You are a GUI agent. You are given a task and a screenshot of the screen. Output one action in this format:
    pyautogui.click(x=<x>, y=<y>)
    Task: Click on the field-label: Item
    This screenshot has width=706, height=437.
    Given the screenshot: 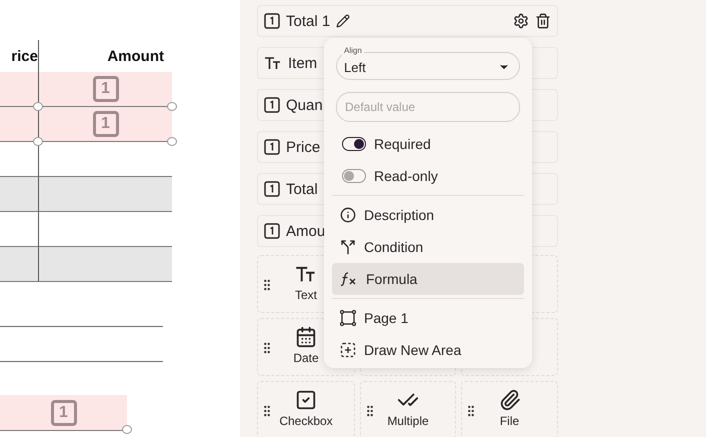 What is the action you would take?
    pyautogui.click(x=303, y=63)
    